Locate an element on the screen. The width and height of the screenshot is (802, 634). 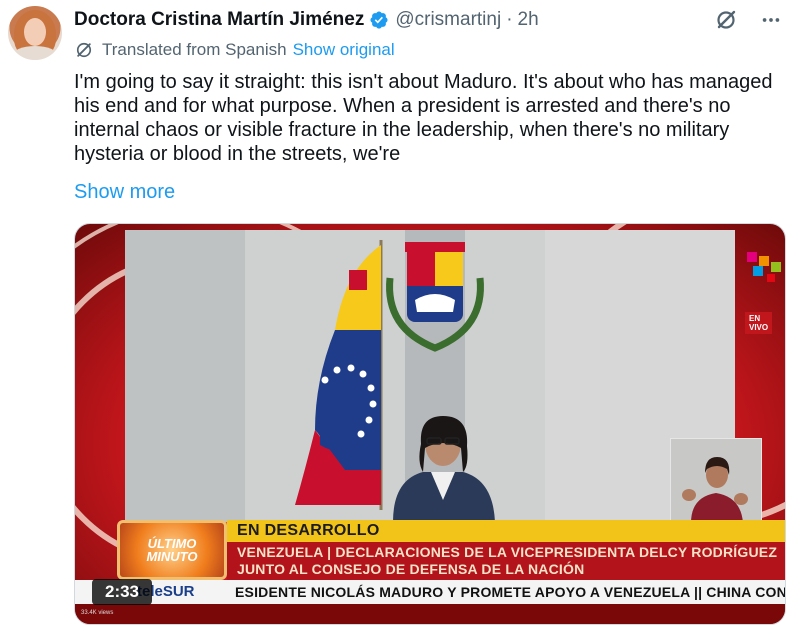
telesur-logo is located at coordinates (764, 267).